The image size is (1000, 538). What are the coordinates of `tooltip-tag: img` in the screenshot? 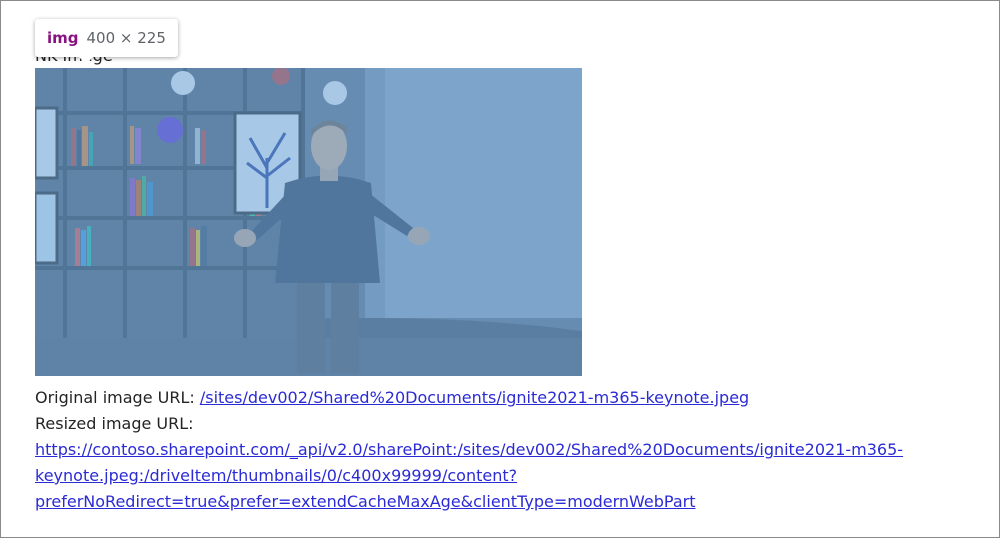 It's located at (63, 38).